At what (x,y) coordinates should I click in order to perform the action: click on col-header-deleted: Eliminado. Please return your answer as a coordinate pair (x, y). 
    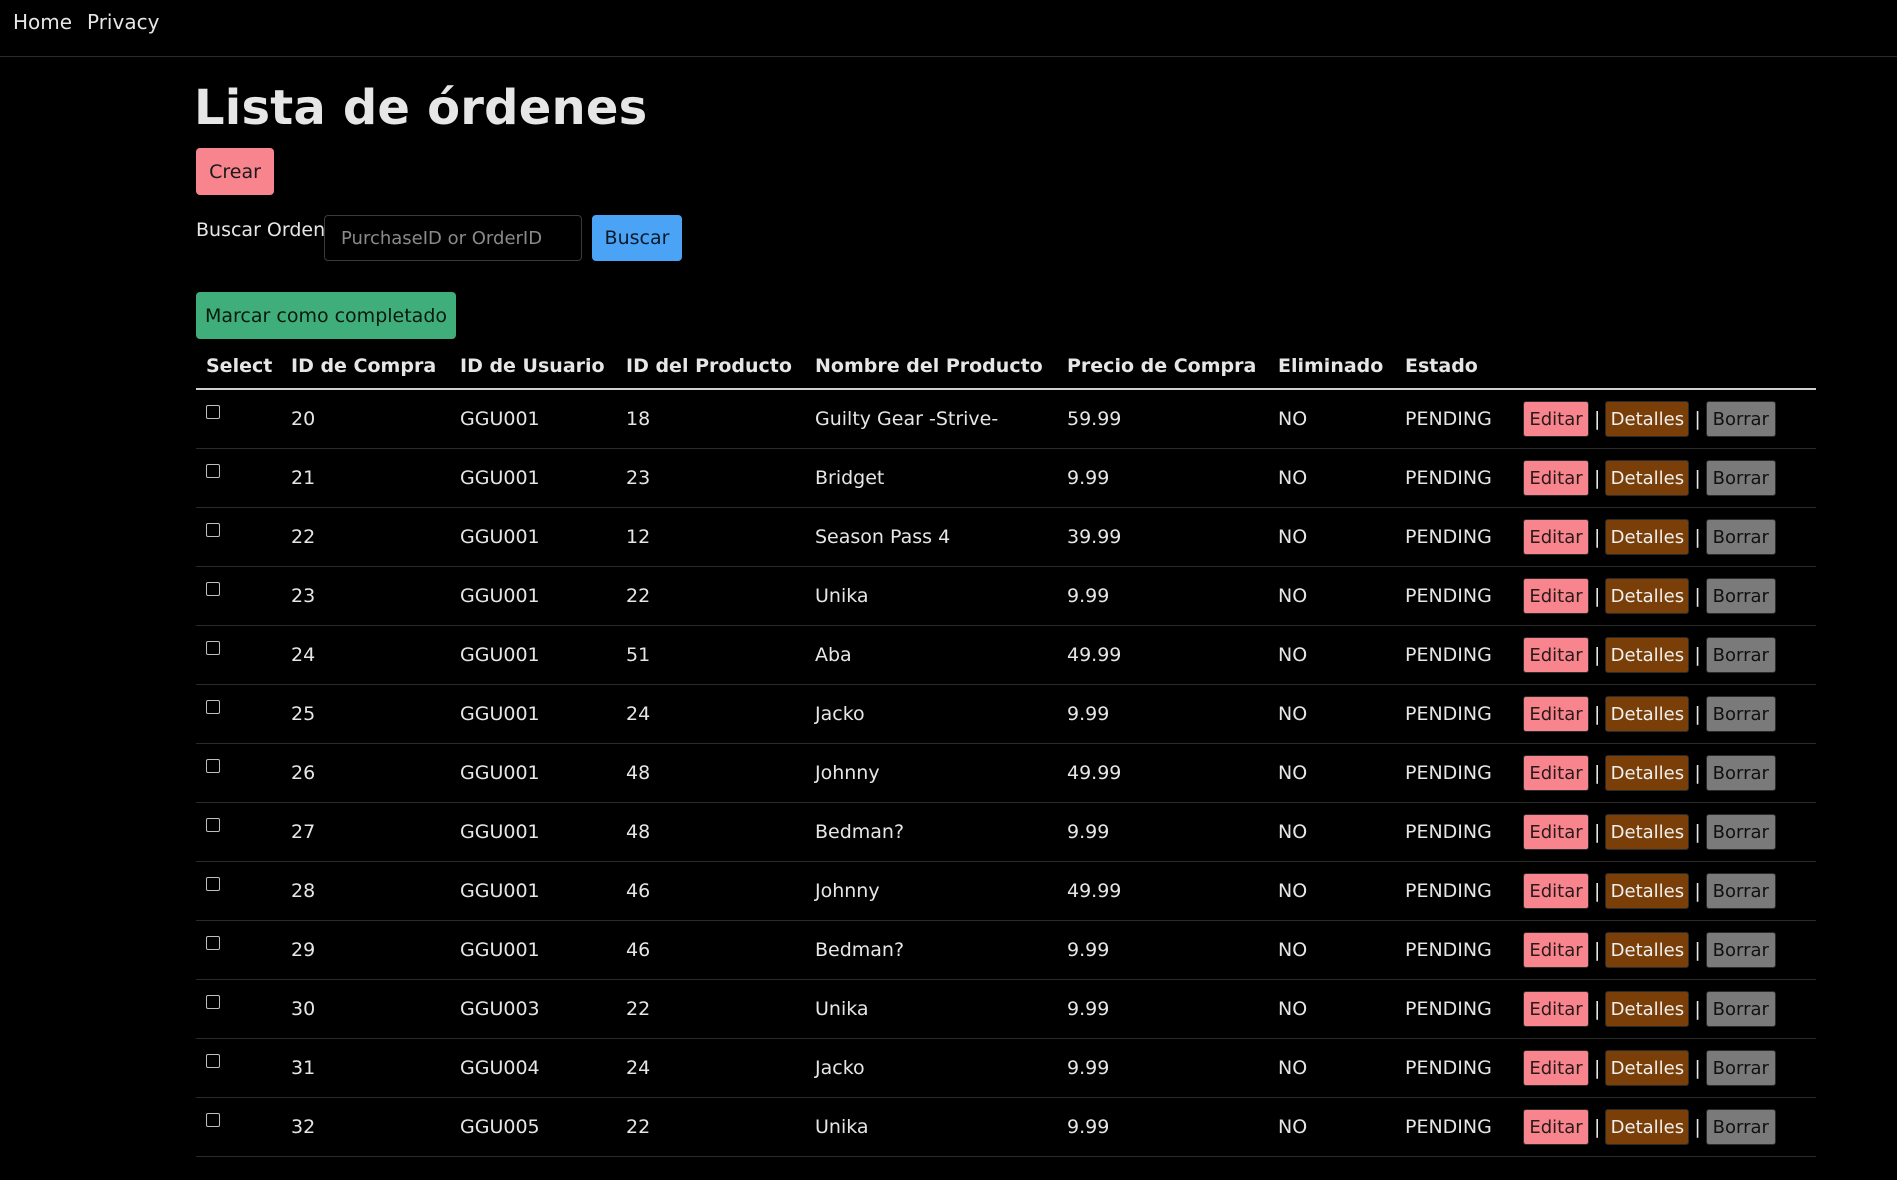
    Looking at the image, I should click on (1331, 367).